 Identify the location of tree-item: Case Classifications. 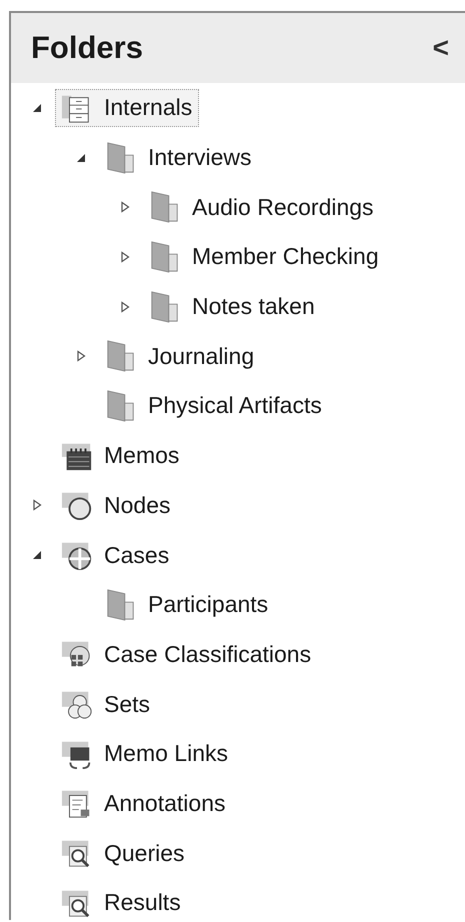
(186, 654).